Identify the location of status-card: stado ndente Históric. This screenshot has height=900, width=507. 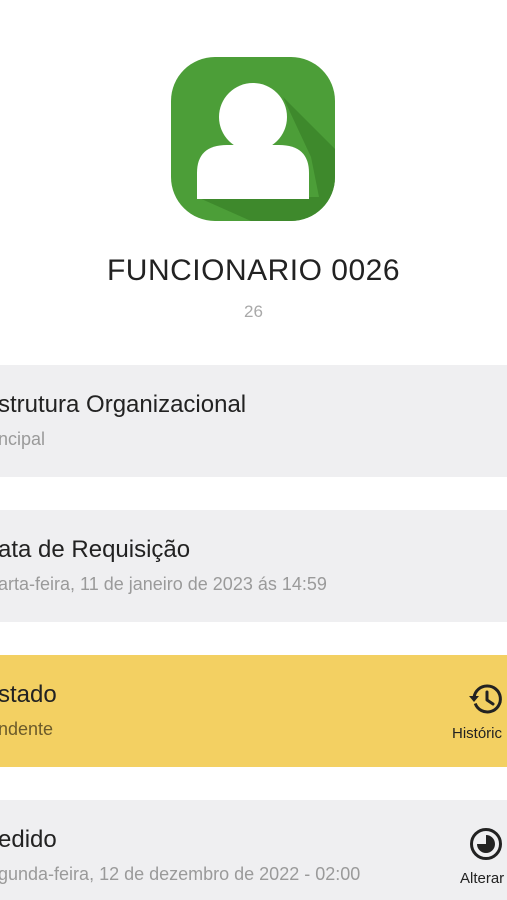
(253, 711).